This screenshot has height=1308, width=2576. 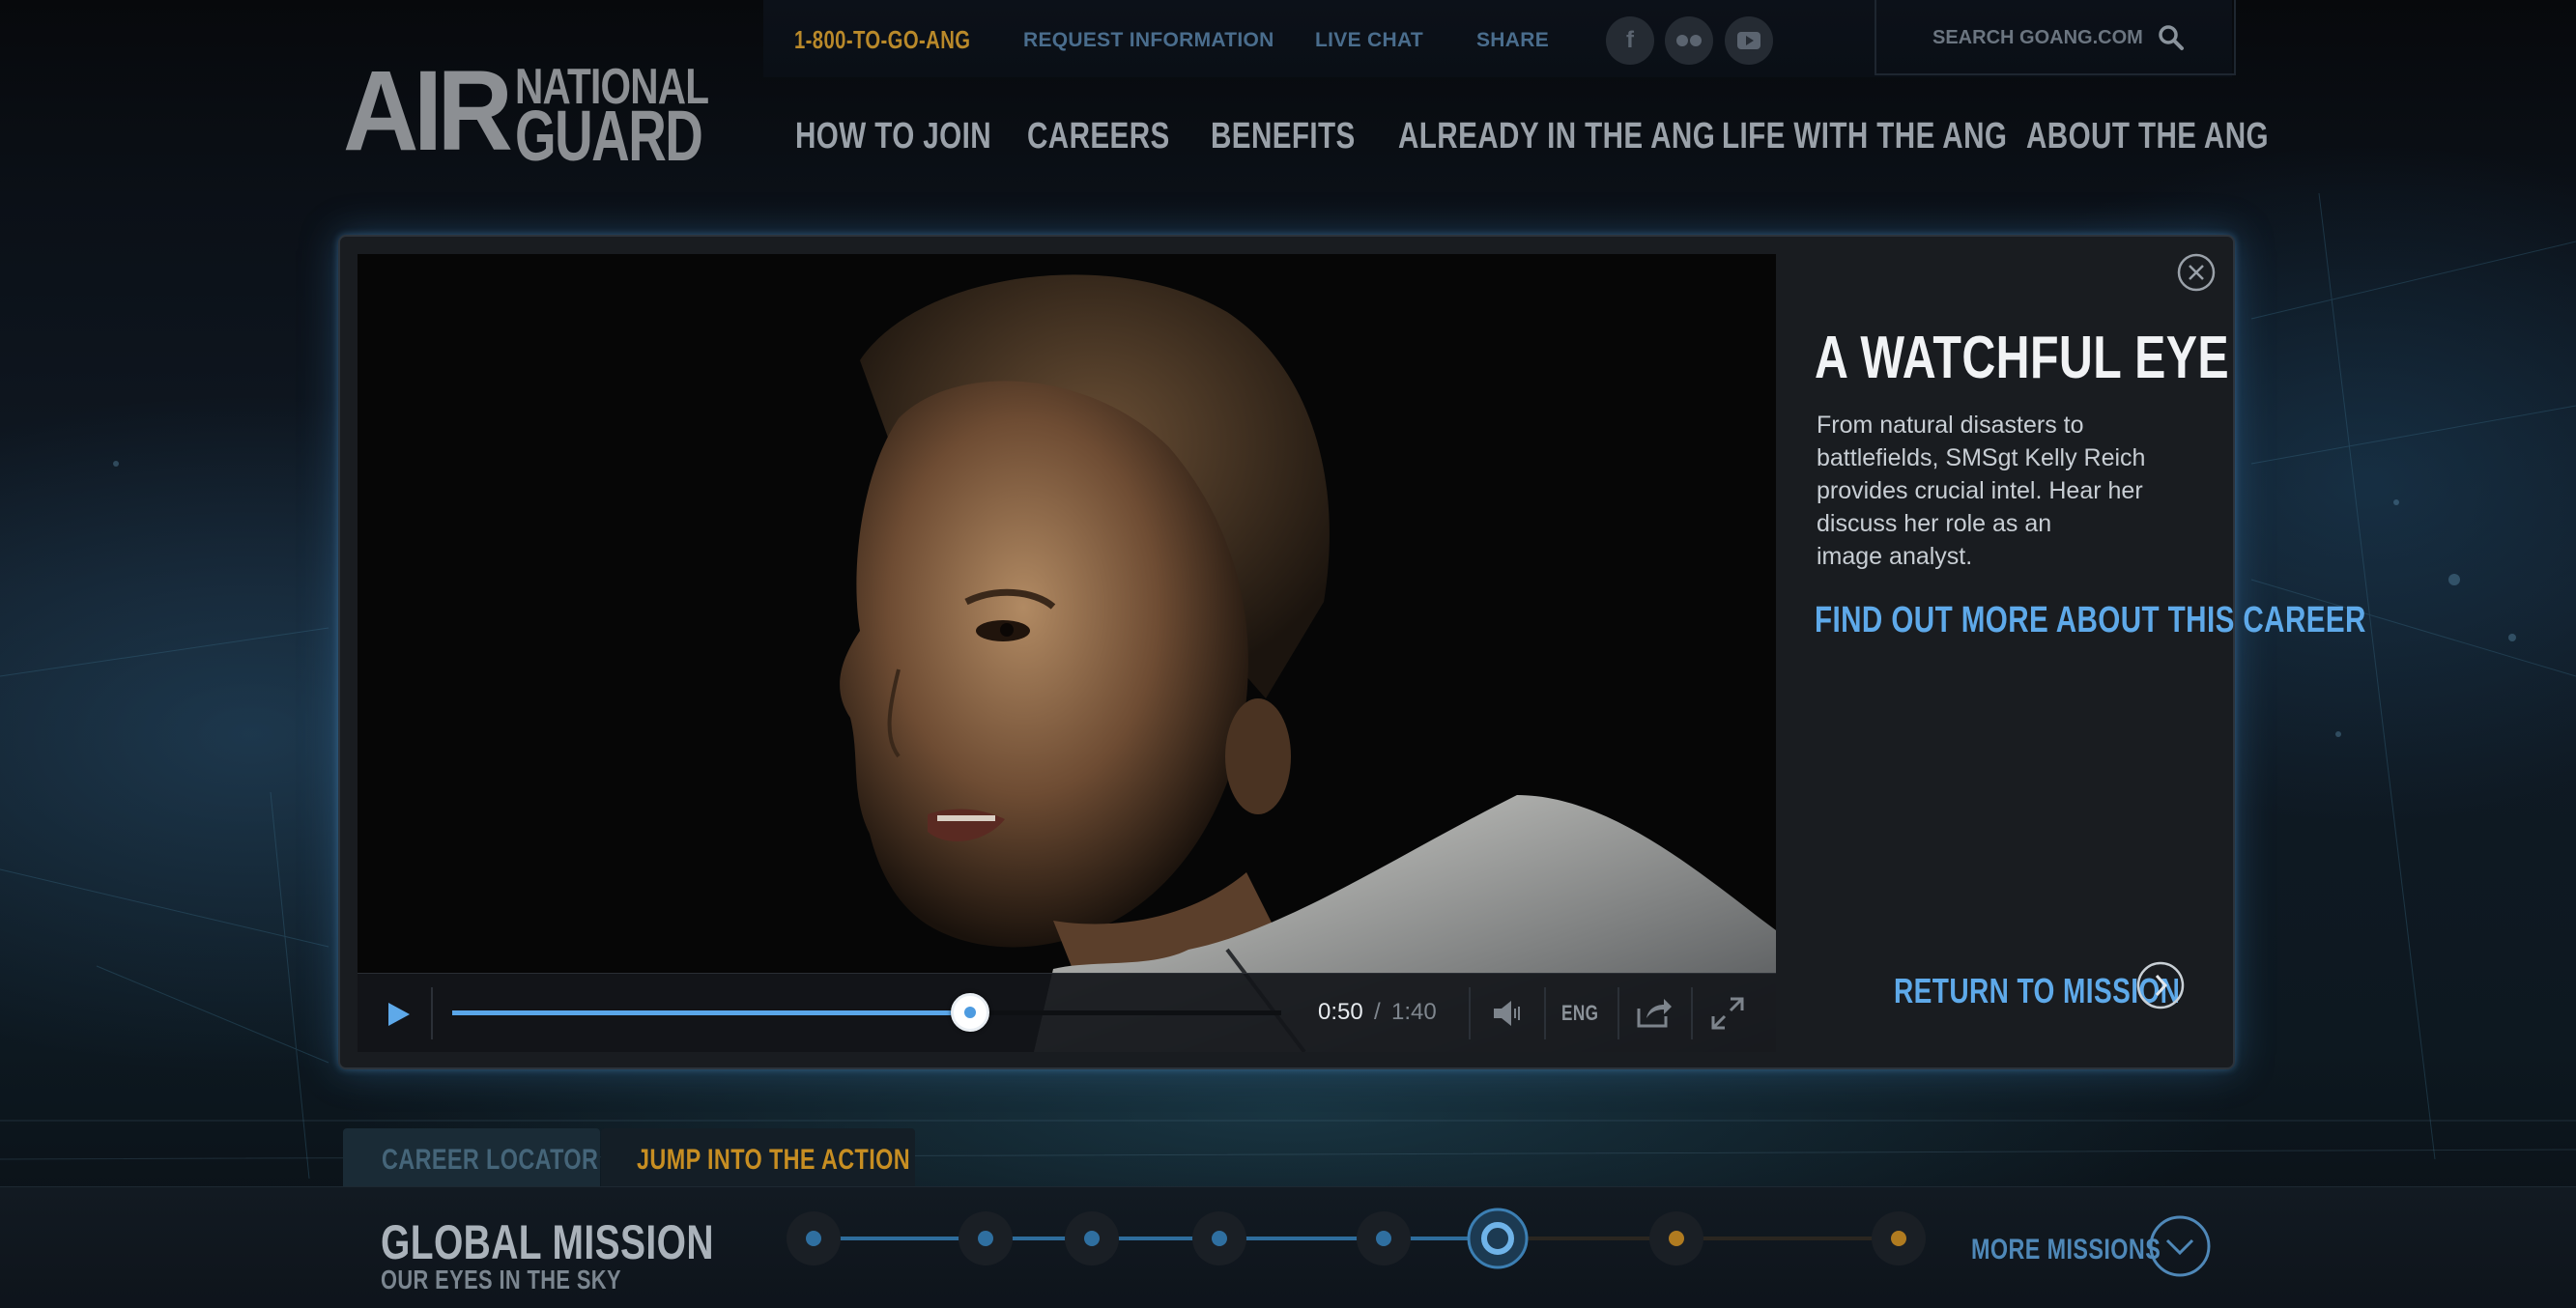 I want to click on return-to-mission-link: RETURN TO MISSION, so click(x=2078, y=991).